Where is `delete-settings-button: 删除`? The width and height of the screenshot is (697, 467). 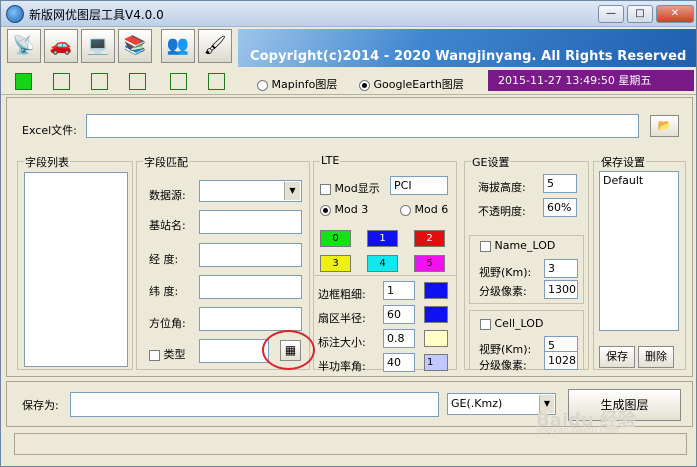 delete-settings-button: 删除 is located at coordinates (656, 357).